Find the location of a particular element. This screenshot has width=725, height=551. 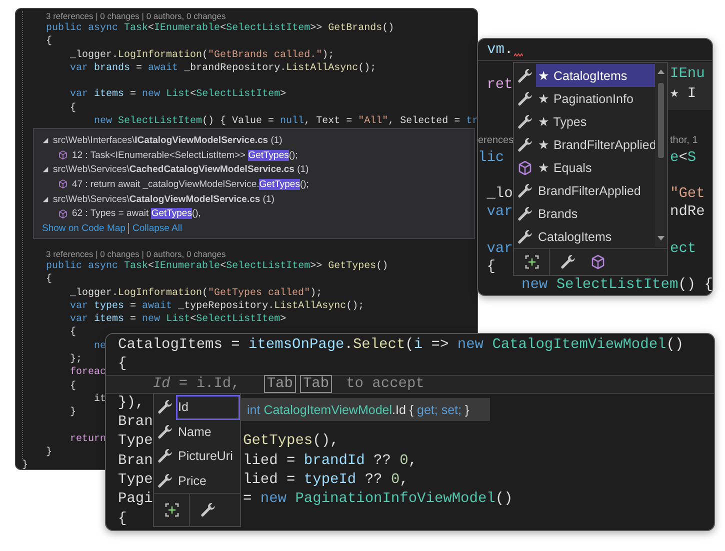

reference-line: 62 : Types = await GetTypes(), is located at coordinates (136, 214).